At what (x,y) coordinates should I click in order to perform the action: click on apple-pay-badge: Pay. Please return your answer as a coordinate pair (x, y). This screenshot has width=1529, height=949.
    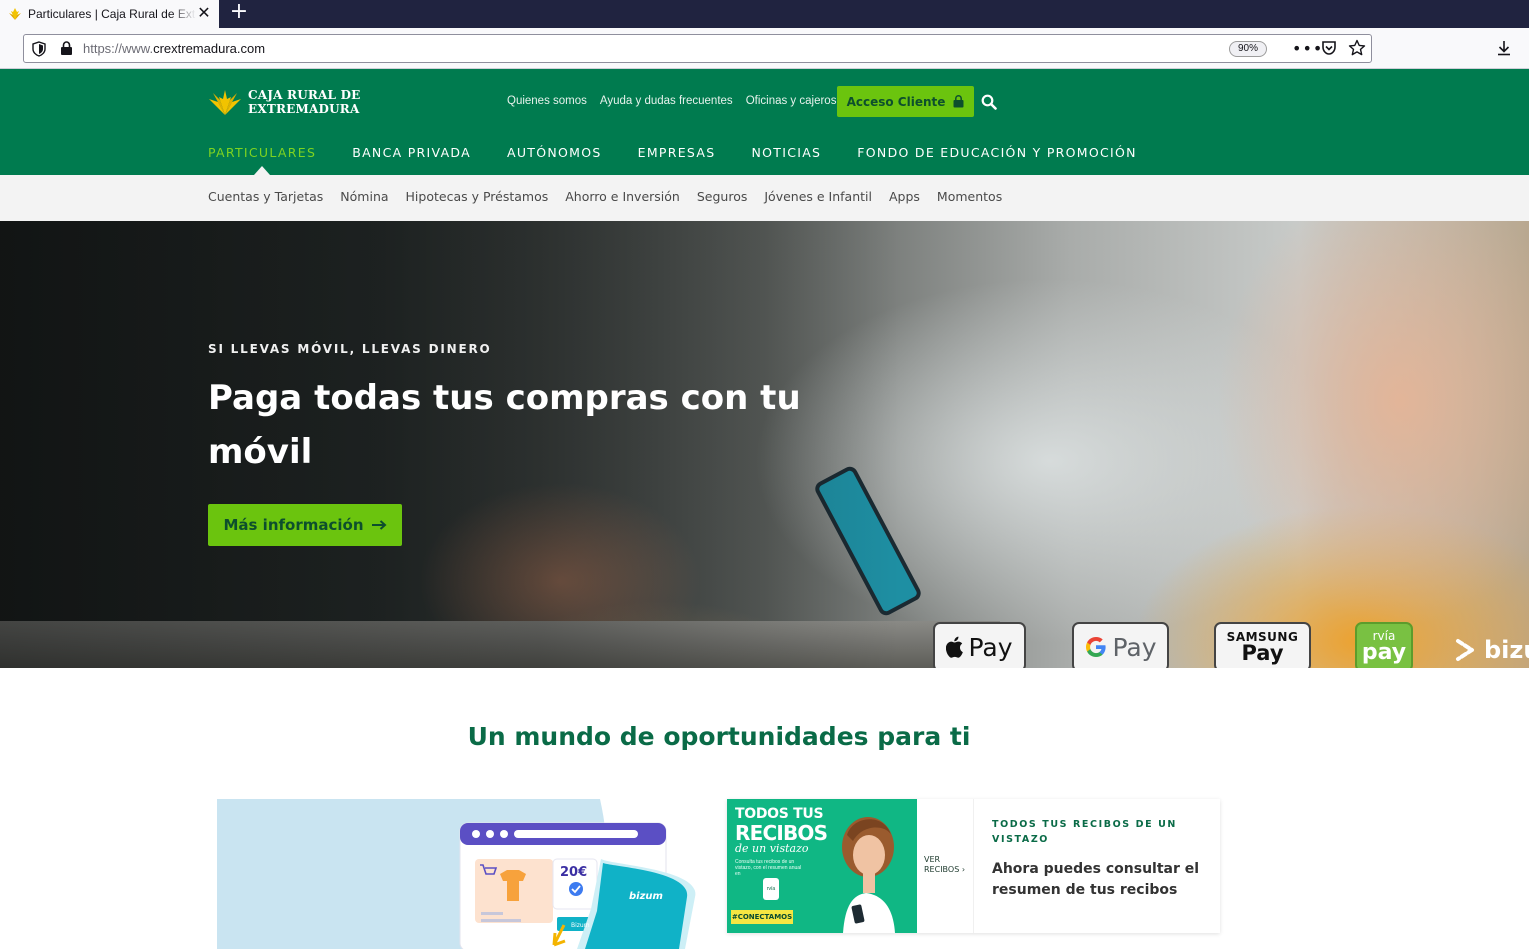
    Looking at the image, I should click on (979, 645).